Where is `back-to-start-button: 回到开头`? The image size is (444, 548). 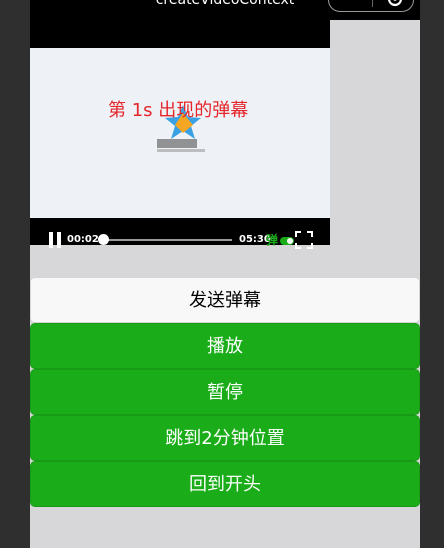 back-to-start-button: 回到开头 is located at coordinates (225, 484).